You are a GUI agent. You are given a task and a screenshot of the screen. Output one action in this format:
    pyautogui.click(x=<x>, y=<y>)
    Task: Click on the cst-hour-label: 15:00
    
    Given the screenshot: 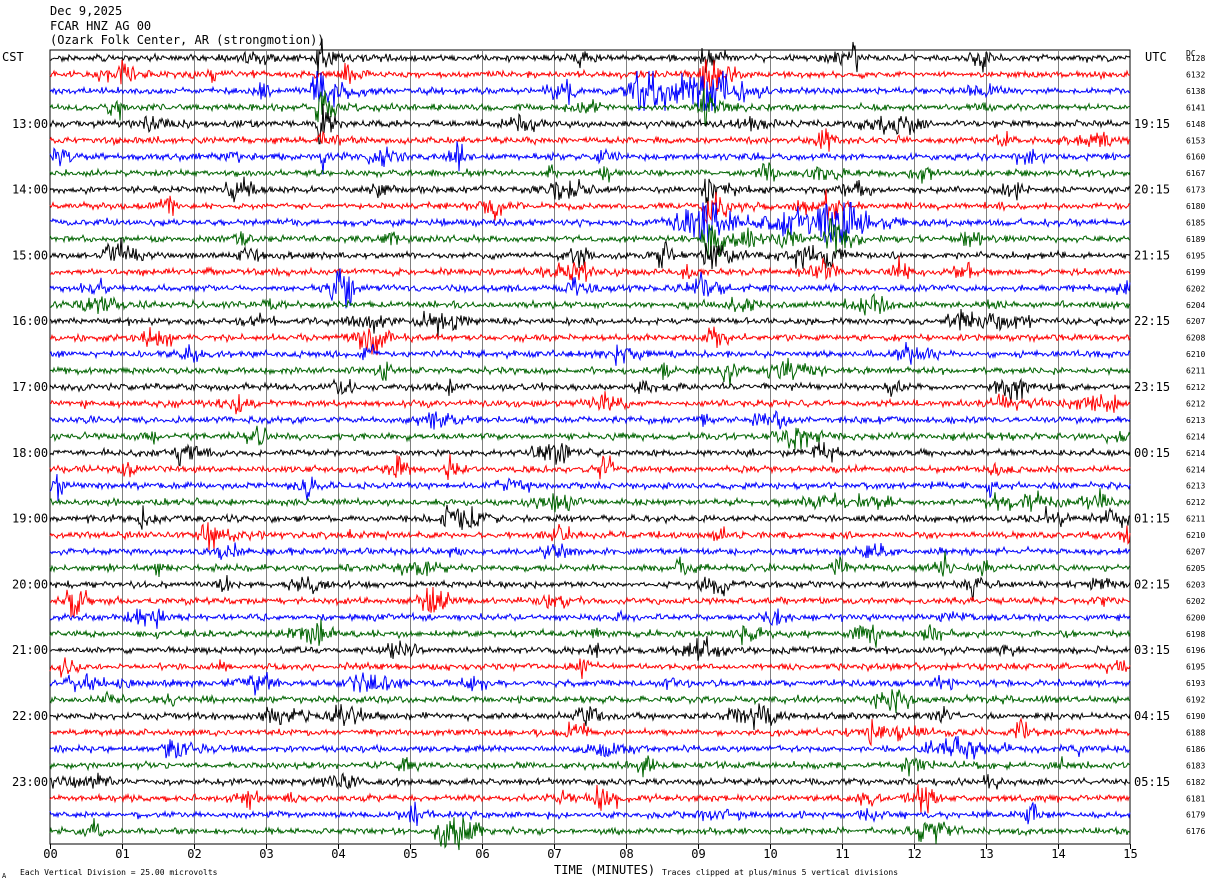 What is the action you would take?
    pyautogui.click(x=30, y=255)
    